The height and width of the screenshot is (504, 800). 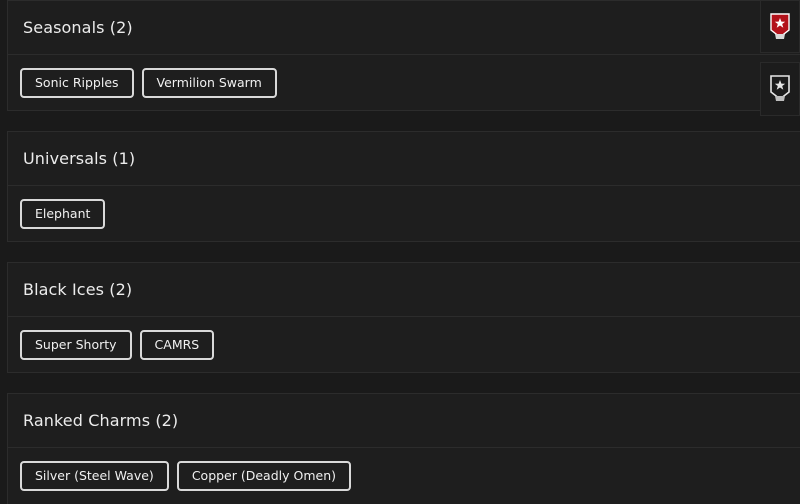 I want to click on section-title: Universals (1), so click(x=79, y=158).